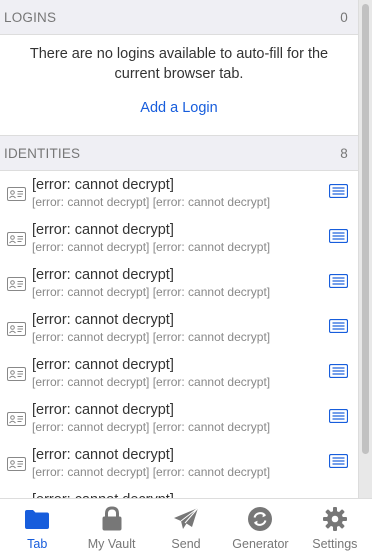 The height and width of the screenshot is (560, 372). Describe the element at coordinates (335, 544) in the screenshot. I see `tab-label: Settings` at that location.